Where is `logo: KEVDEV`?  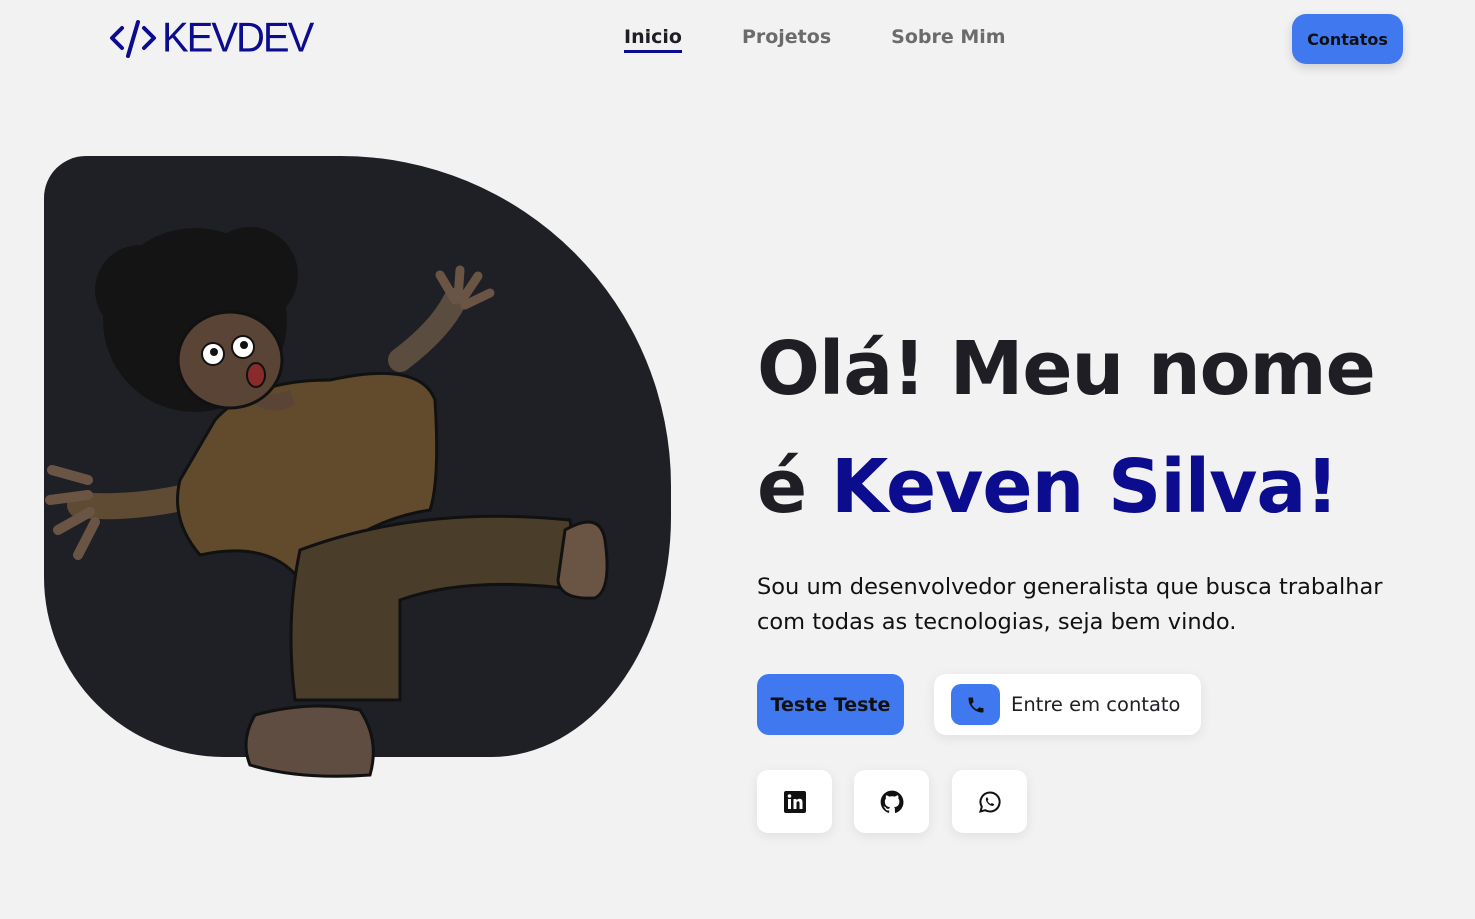
logo: KEVDEV is located at coordinates (211, 38).